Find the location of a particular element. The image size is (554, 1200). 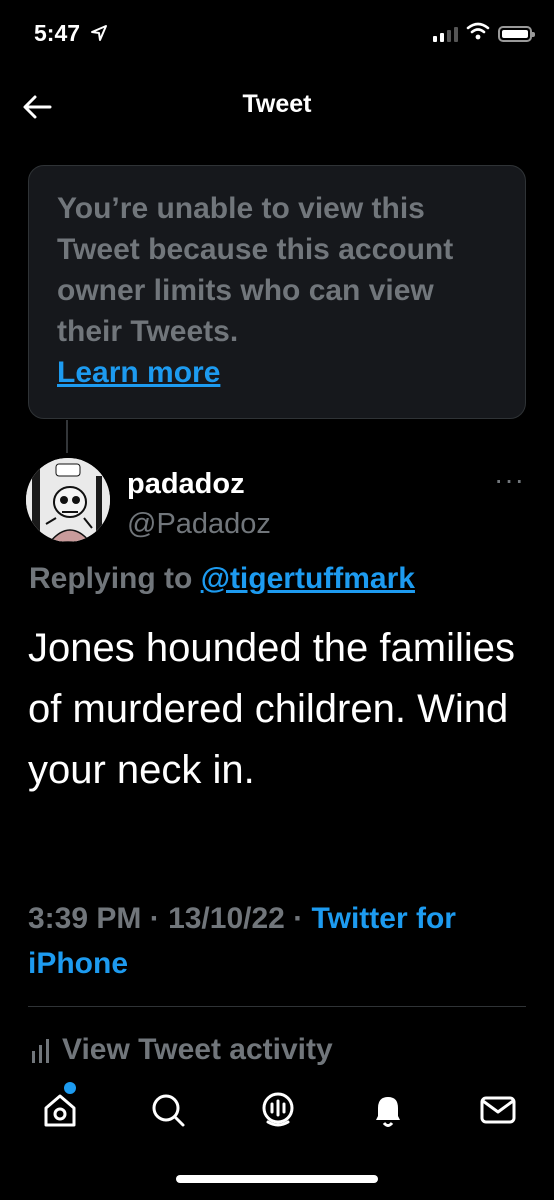

thread-connector is located at coordinates (67, 436).